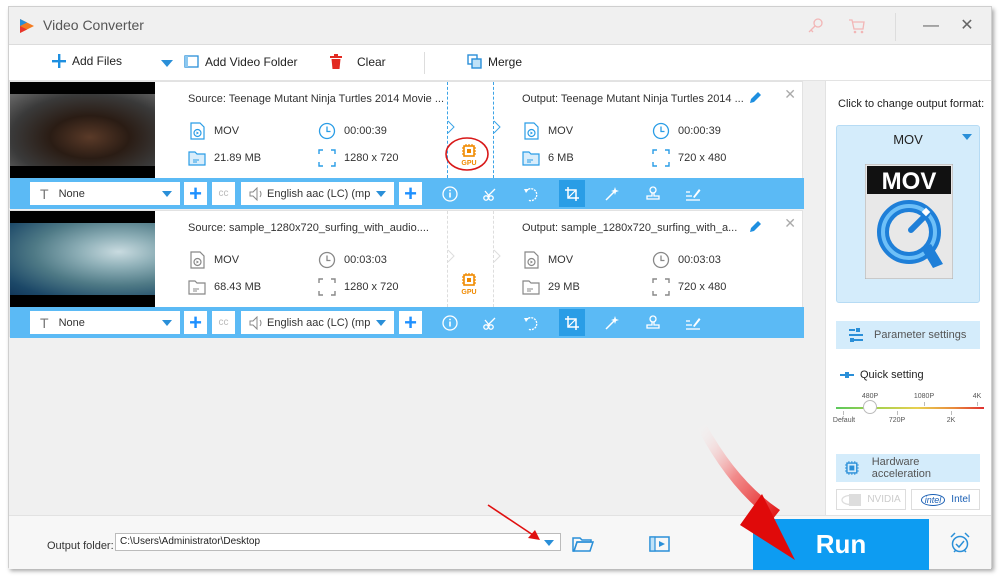 The image size is (1000, 576). Describe the element at coordinates (190, 541) in the screenshot. I see `output-folder-value: C:\Users\Administrator\Desktop` at that location.